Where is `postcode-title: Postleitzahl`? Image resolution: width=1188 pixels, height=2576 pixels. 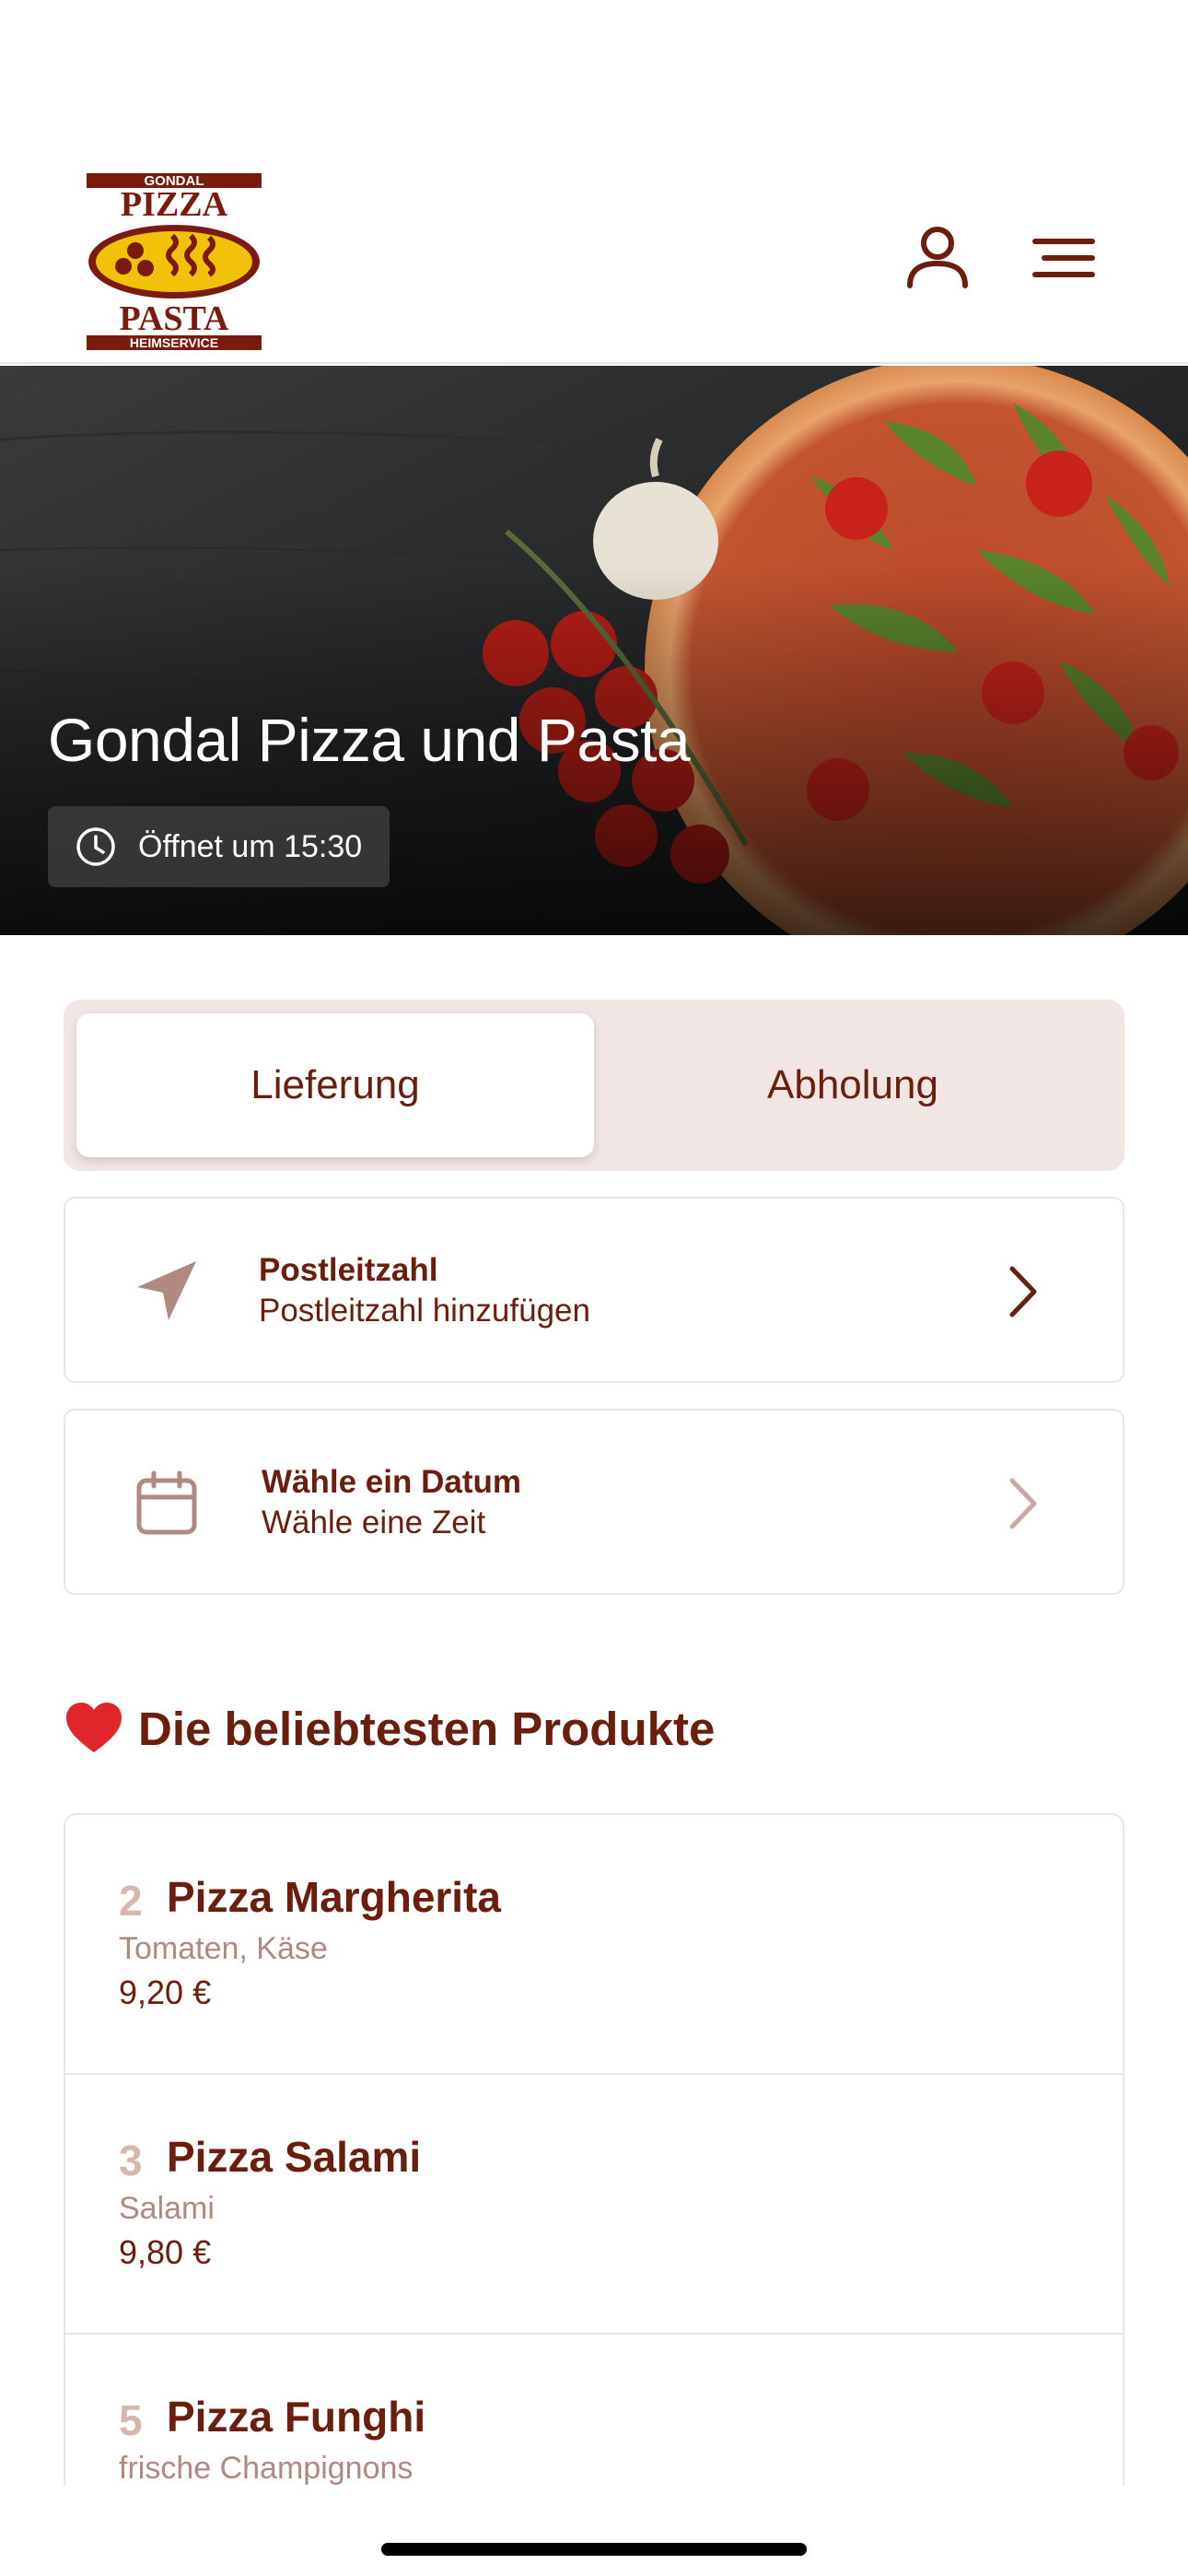 postcode-title: Postleitzahl is located at coordinates (348, 1270).